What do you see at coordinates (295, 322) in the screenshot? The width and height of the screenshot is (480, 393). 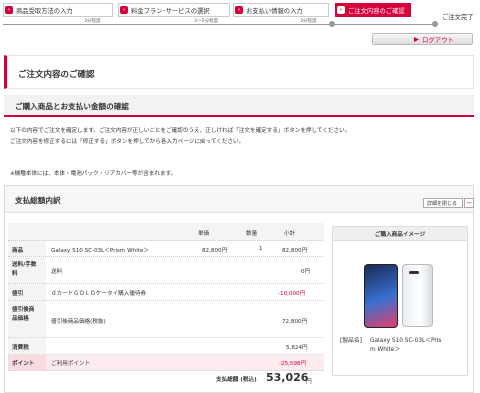 I see `row-subtotal: 72,800円` at bounding box center [295, 322].